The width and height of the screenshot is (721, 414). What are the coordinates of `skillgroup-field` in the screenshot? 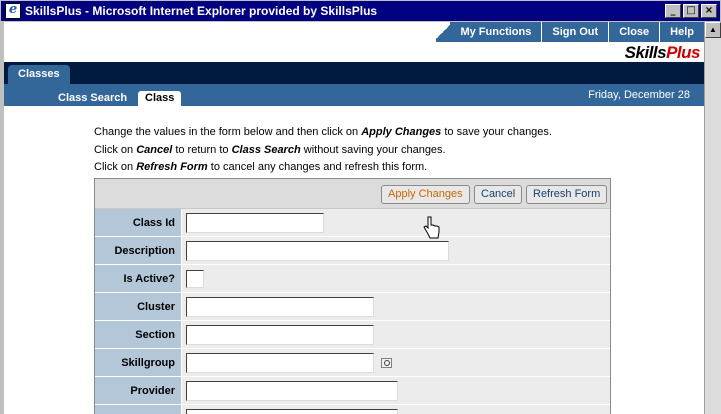 It's located at (280, 363).